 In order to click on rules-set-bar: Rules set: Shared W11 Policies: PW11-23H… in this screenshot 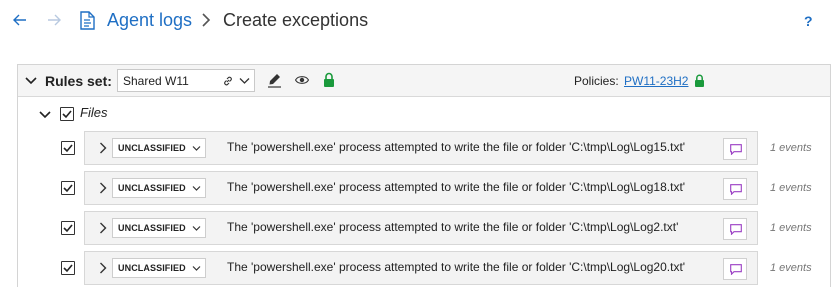, I will do `click(424, 81)`.